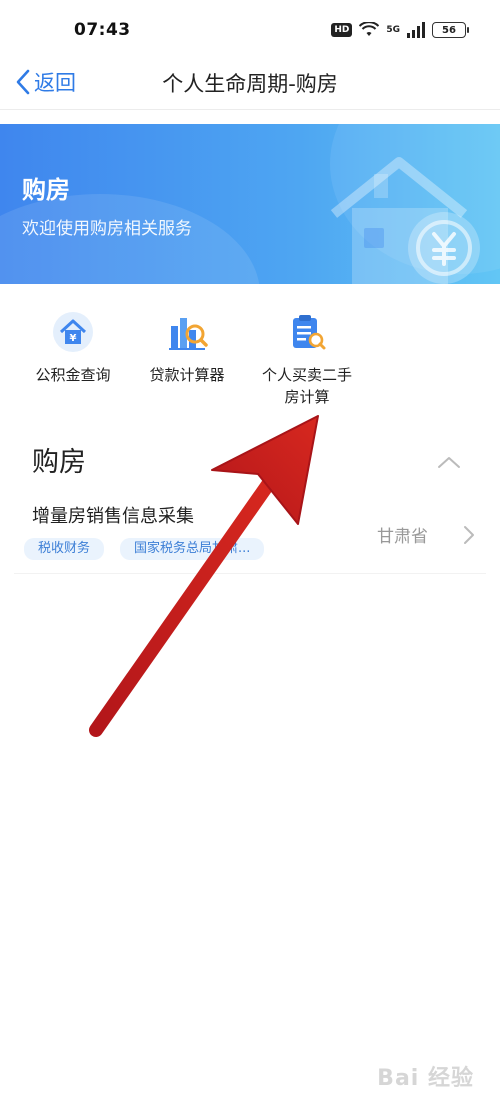  What do you see at coordinates (188, 334) in the screenshot?
I see `loan-calculator-icon` at bounding box center [188, 334].